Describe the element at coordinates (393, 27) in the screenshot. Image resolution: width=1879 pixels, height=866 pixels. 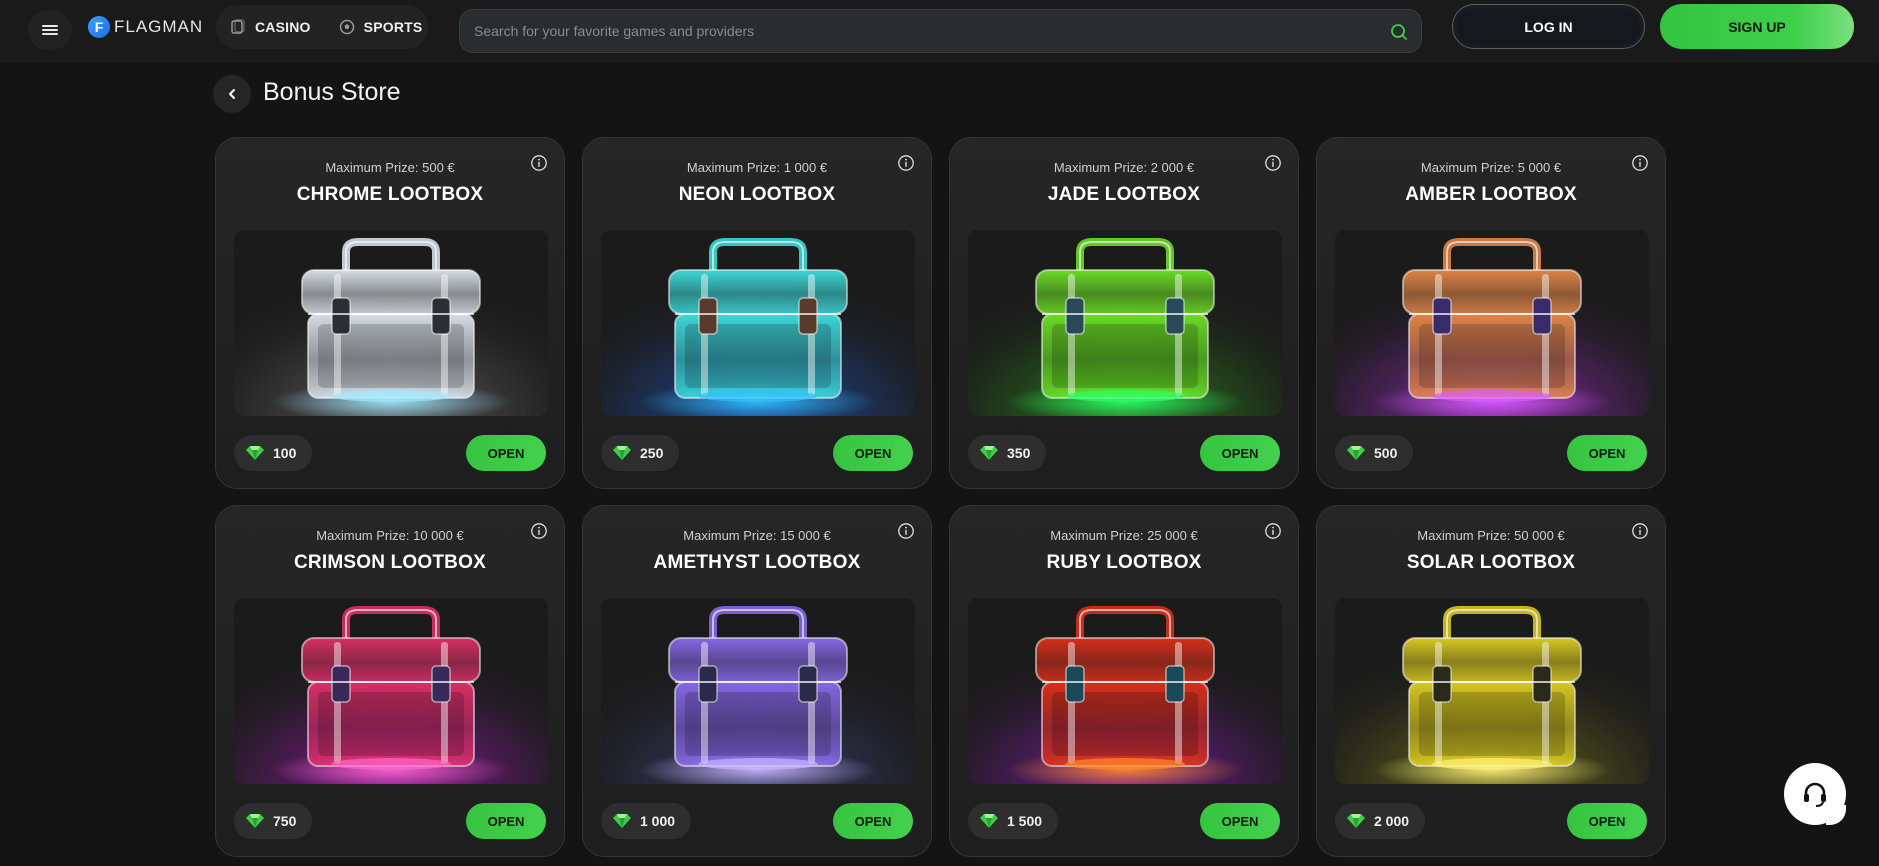
I see `nav-sports-label: SPORTS` at that location.